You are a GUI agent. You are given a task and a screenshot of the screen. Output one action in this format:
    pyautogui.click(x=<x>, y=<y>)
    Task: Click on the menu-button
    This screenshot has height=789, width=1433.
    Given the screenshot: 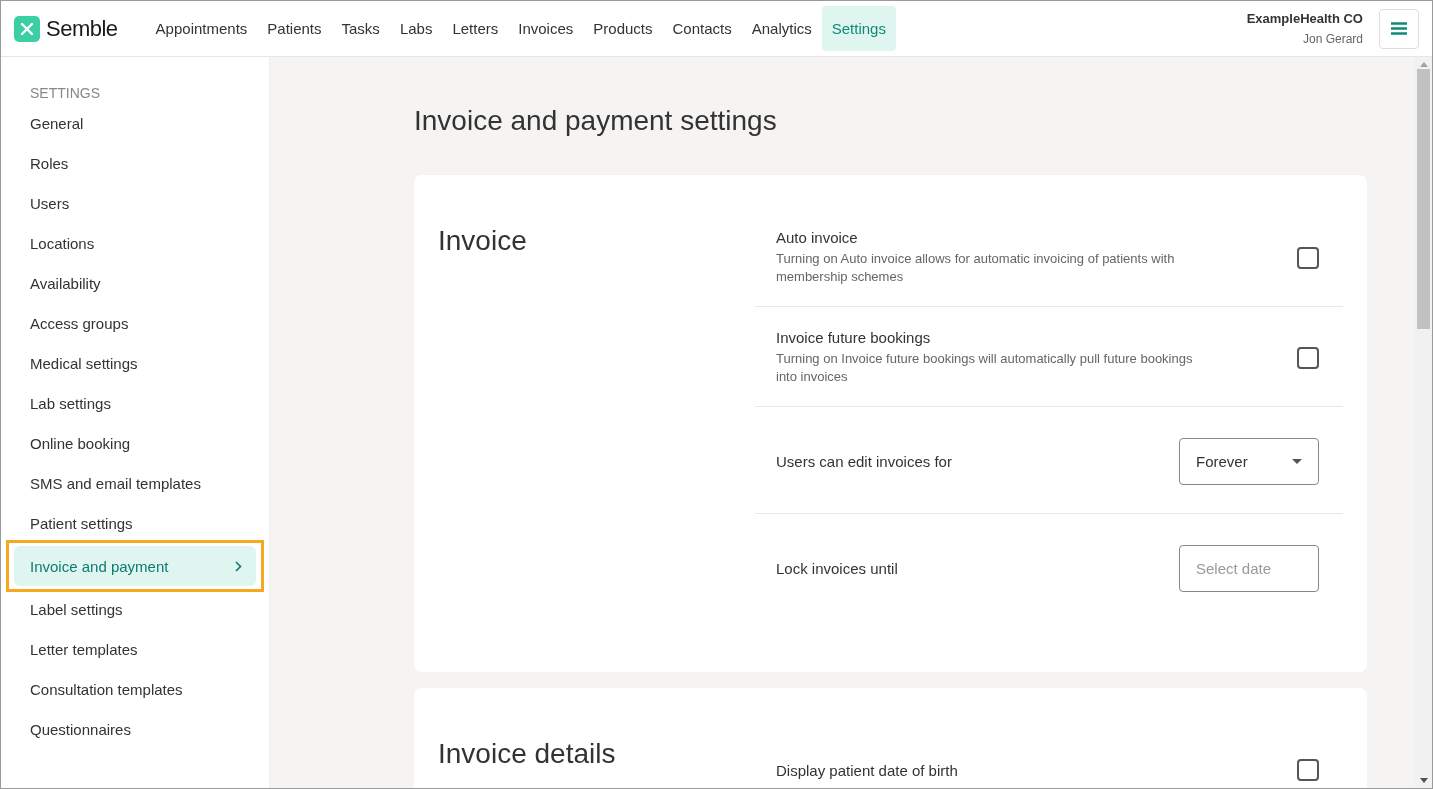 What is the action you would take?
    pyautogui.click(x=1399, y=28)
    